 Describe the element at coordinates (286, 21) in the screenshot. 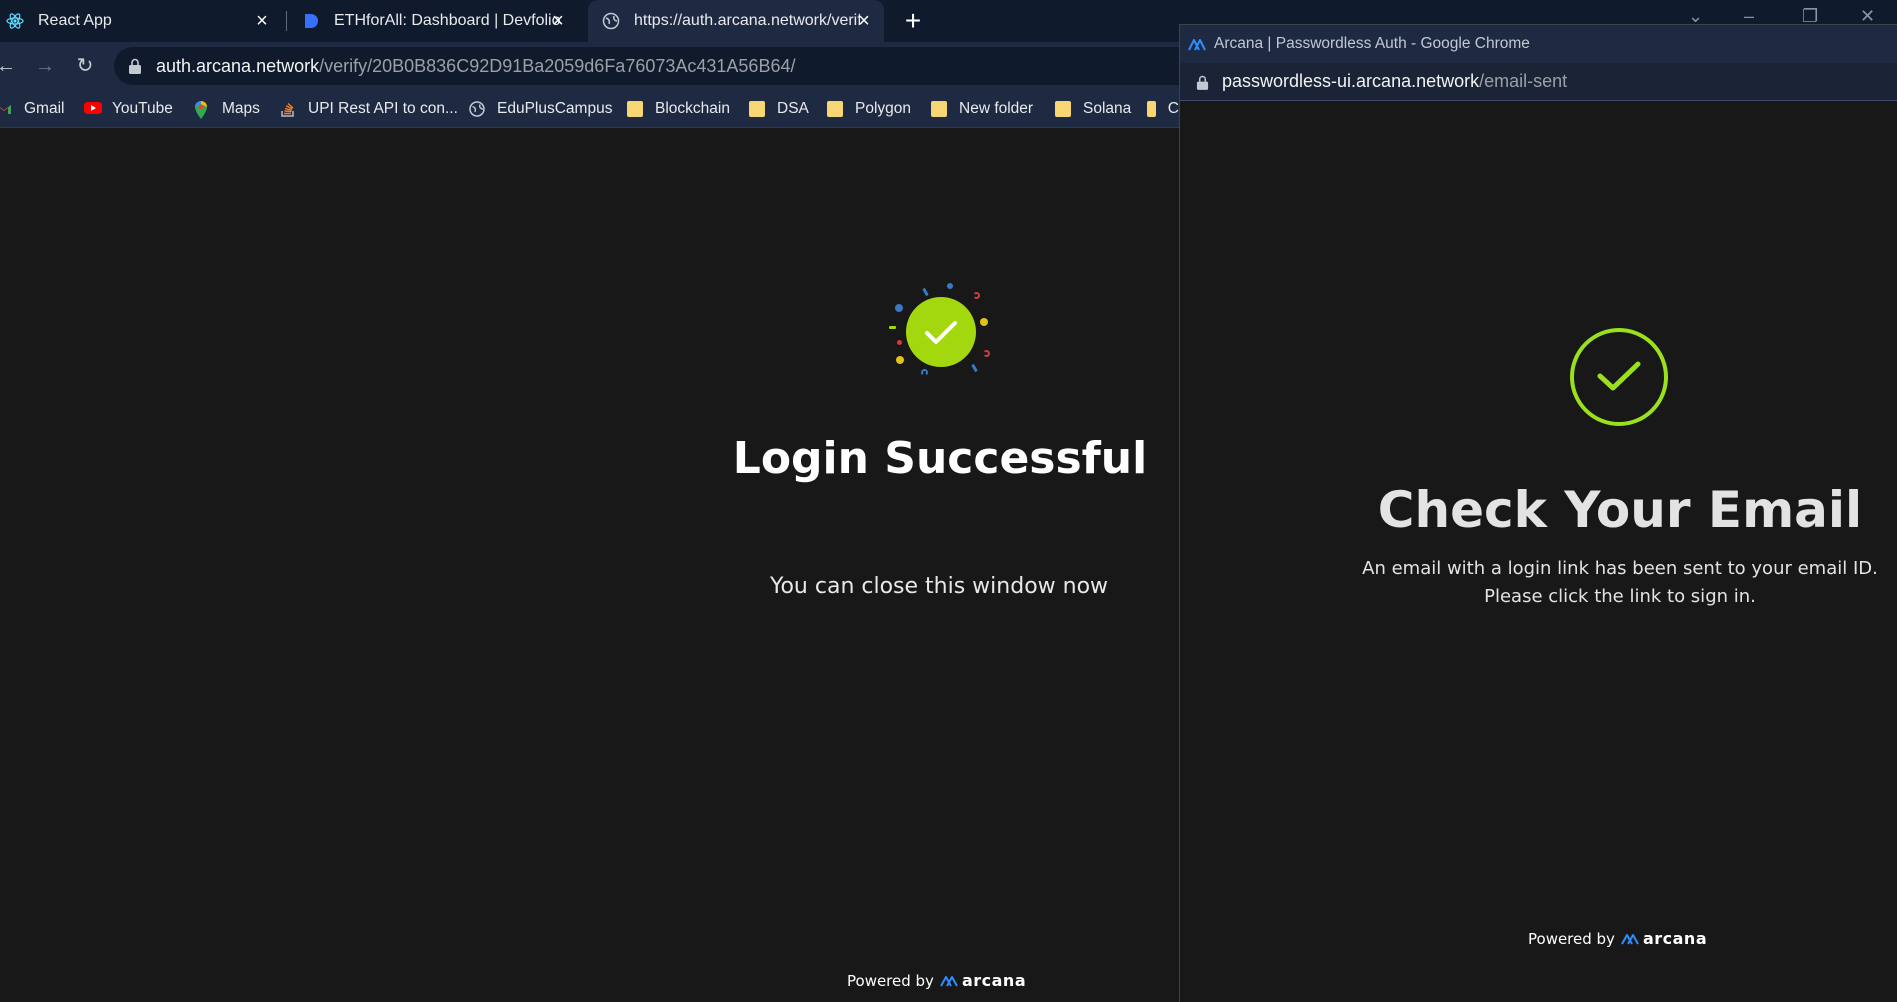

I see `tab-divider` at that location.